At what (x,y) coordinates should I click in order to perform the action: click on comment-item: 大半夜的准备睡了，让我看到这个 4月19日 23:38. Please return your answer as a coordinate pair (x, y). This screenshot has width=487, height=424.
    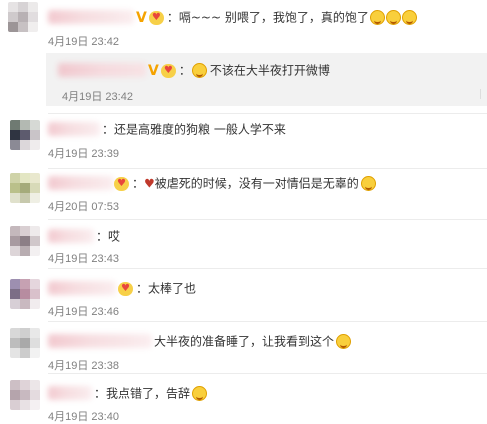
    Looking at the image, I should click on (243, 347).